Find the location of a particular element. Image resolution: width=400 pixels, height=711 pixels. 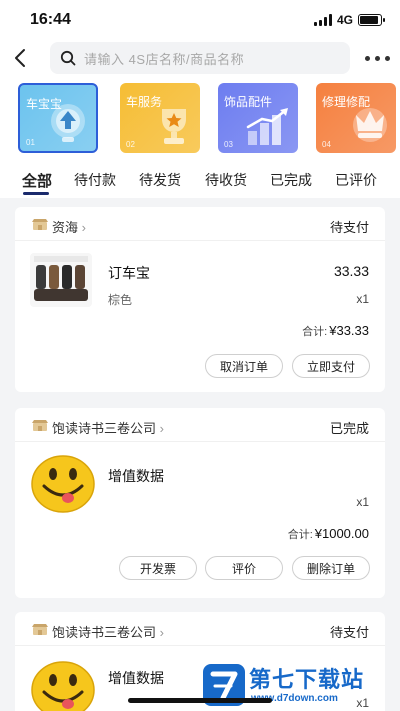

category-card-accessories: 饰品配件 03 is located at coordinates (258, 118).